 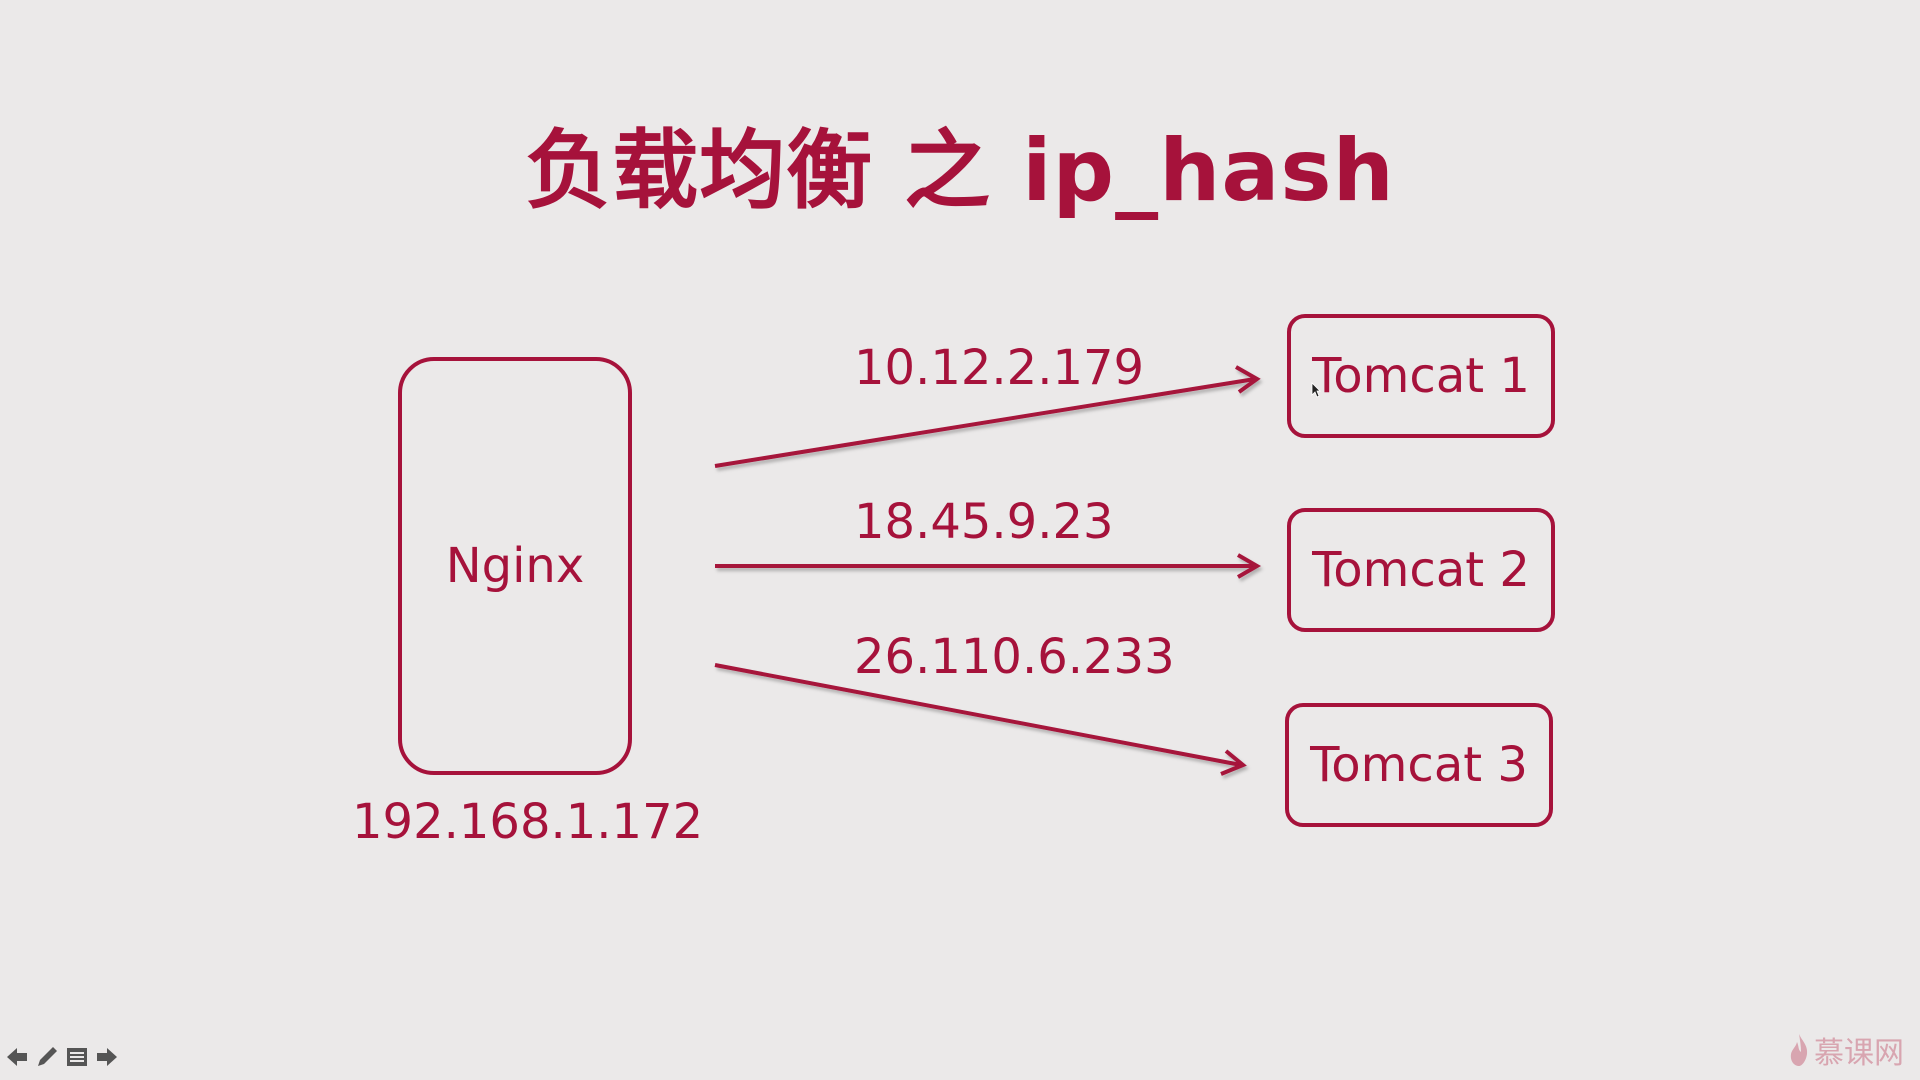 I want to click on tomcat-label-1: Tomcat 1, so click(x=1421, y=376).